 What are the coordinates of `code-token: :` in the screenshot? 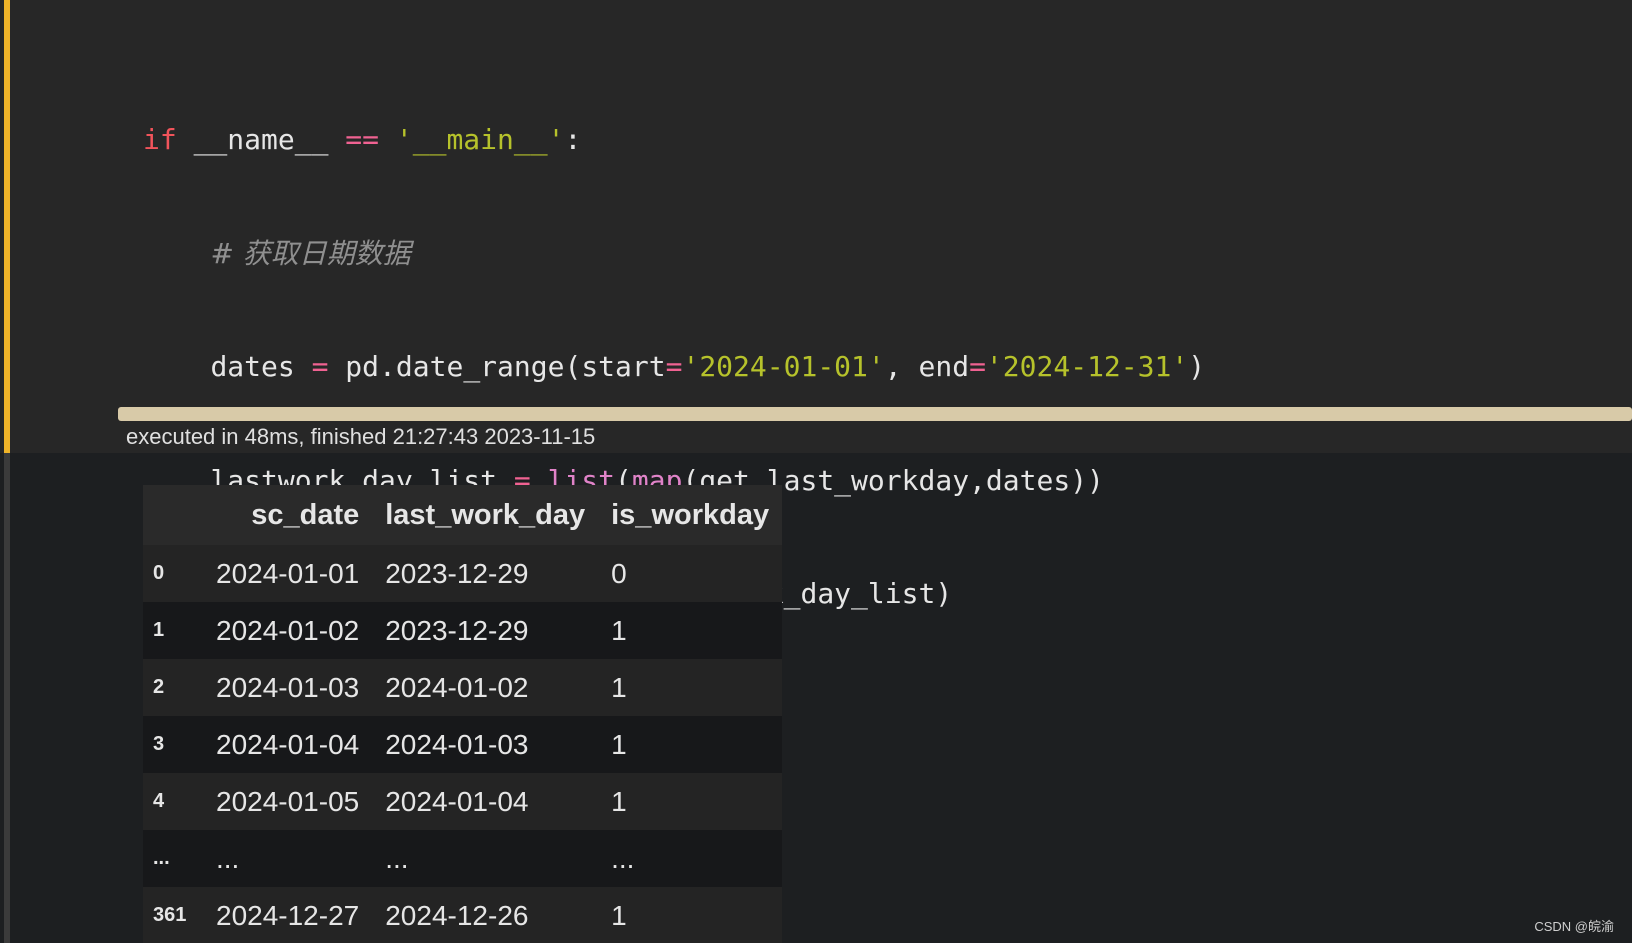 It's located at (573, 139).